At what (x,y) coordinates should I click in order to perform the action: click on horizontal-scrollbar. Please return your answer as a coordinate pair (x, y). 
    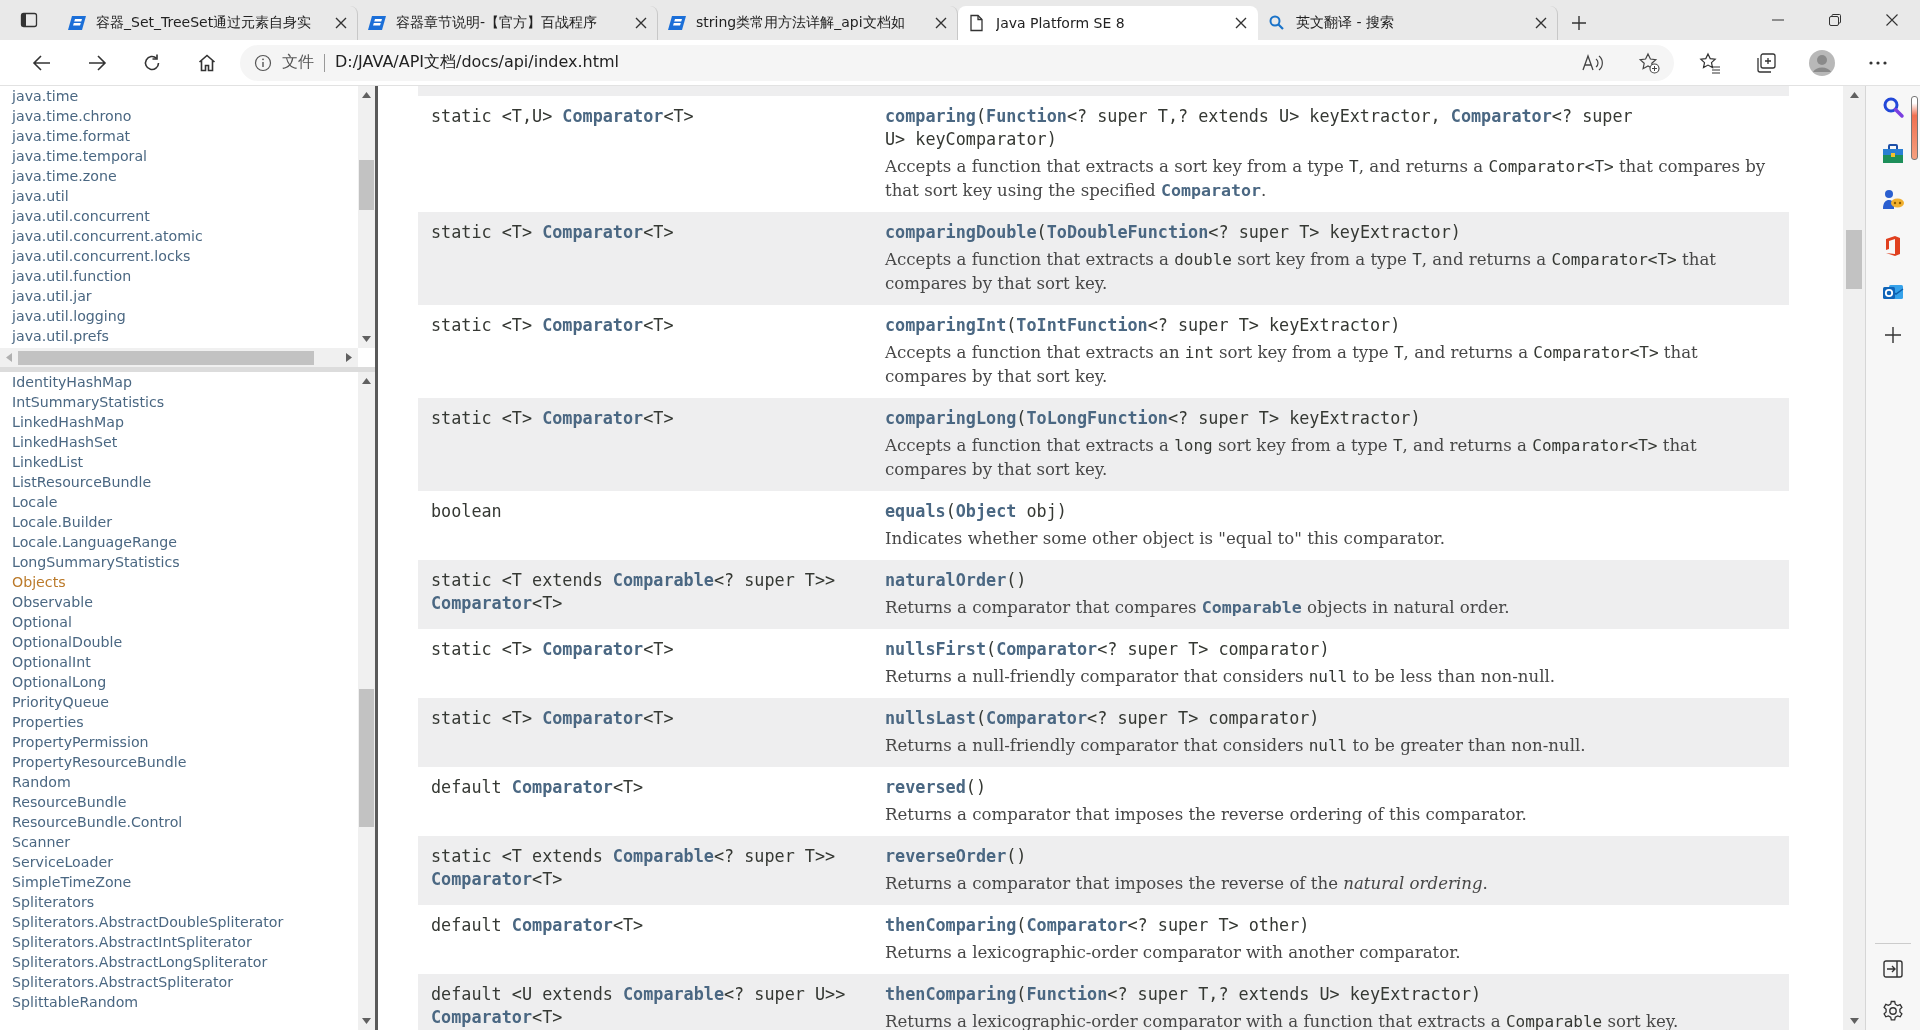
    Looking at the image, I should click on (179, 357).